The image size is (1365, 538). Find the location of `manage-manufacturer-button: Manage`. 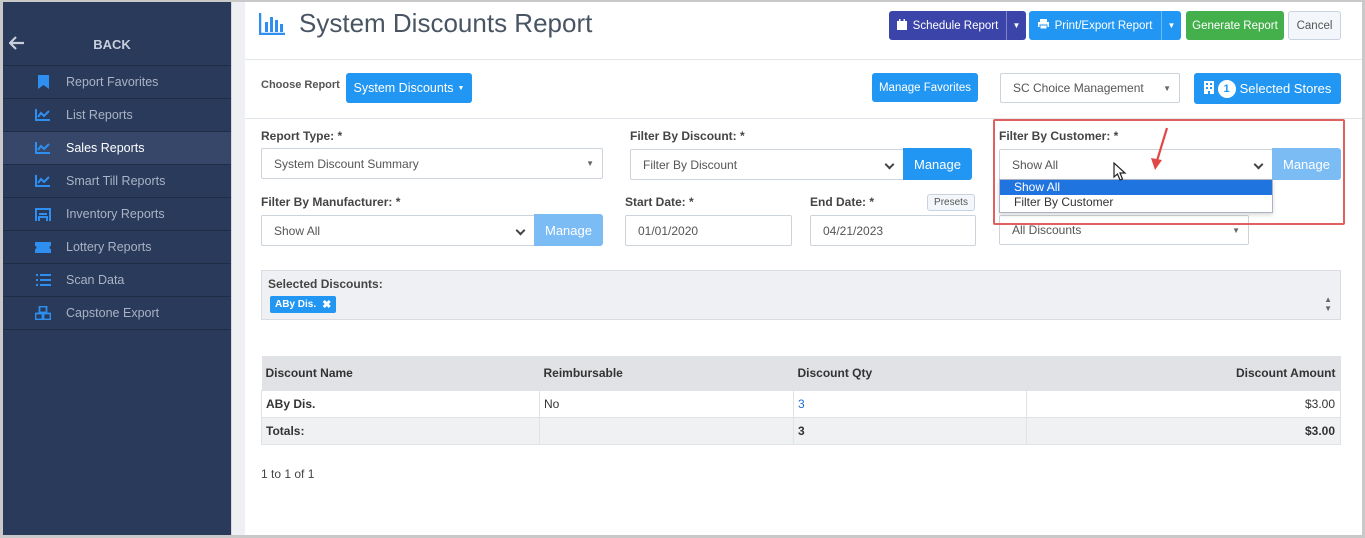

manage-manufacturer-button: Manage is located at coordinates (568, 230).